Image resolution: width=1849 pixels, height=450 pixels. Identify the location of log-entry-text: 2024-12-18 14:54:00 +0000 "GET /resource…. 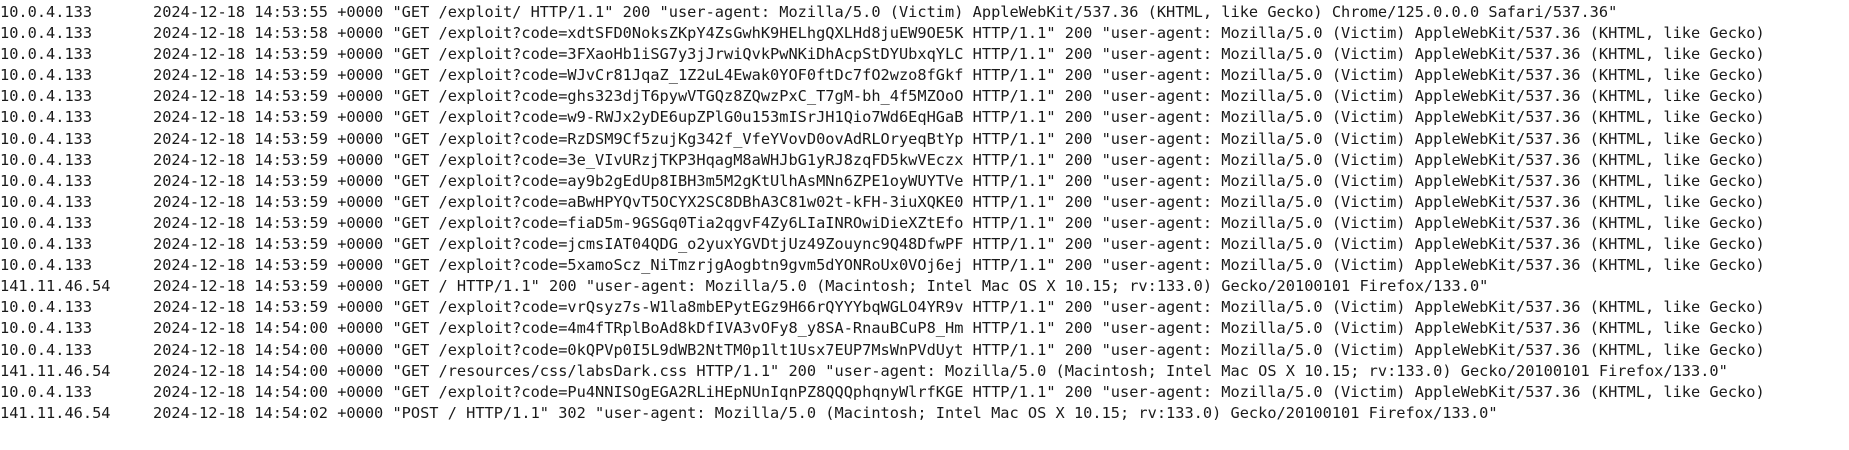
(940, 370).